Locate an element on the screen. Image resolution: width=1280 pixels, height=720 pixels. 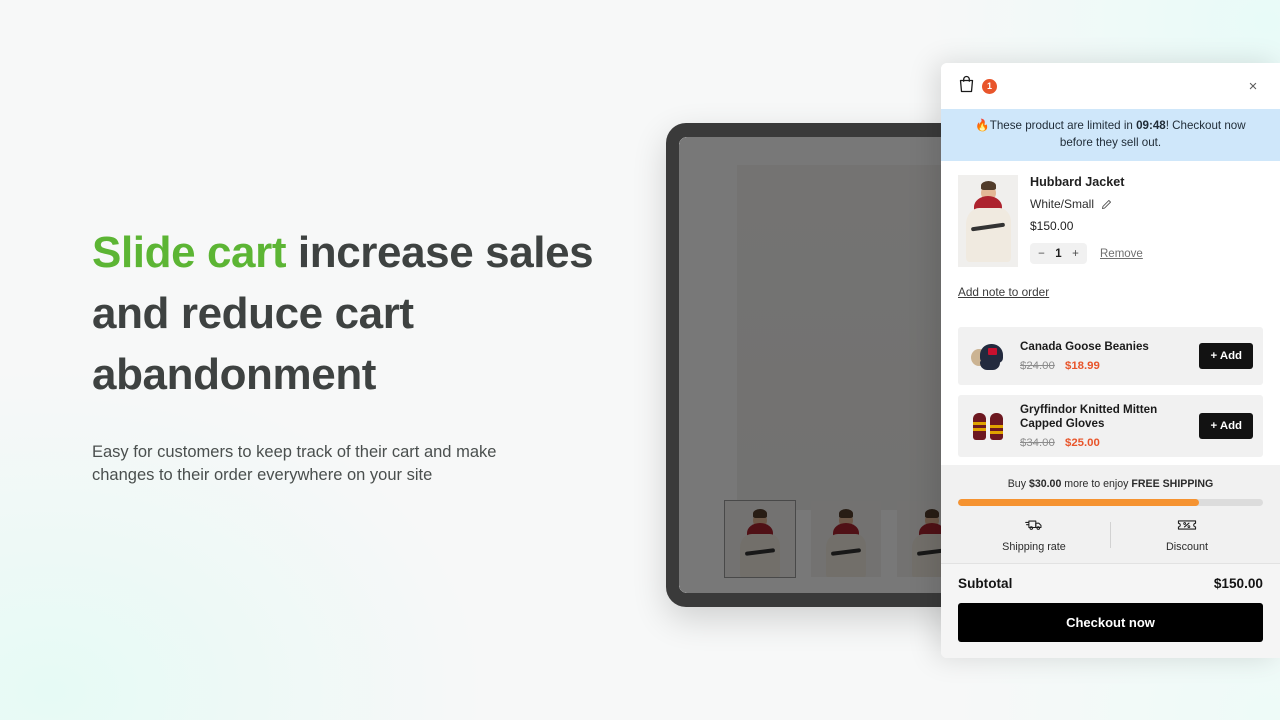
subtotal-row: Subtotal $150.00 is located at coordinates (1110, 583).